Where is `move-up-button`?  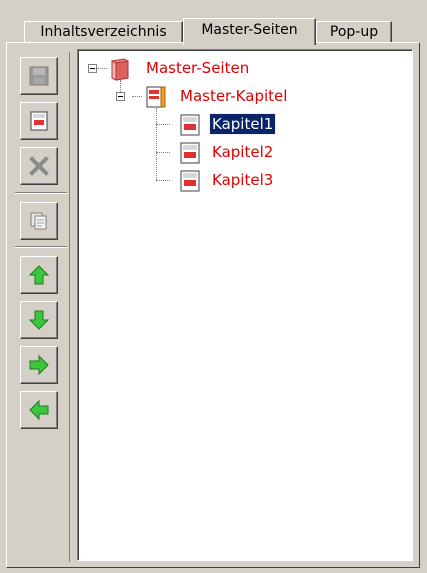
move-up-button is located at coordinates (39, 275).